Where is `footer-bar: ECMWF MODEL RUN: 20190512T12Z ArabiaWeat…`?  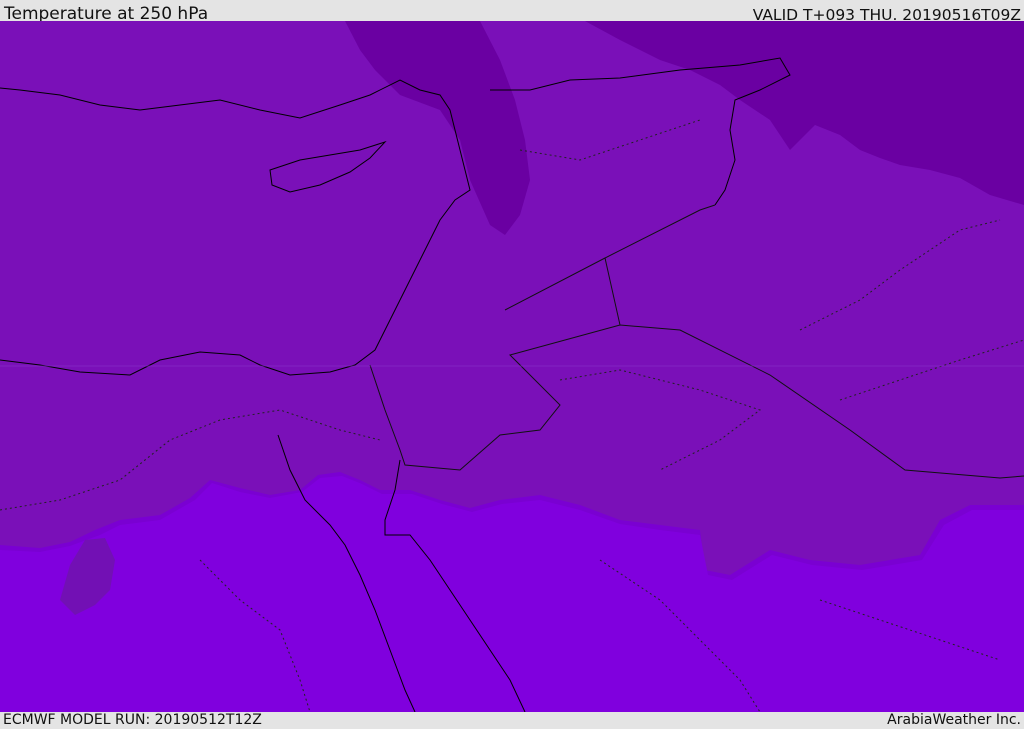
footer-bar: ECMWF MODEL RUN: 20190512T12Z ArabiaWeat… is located at coordinates (512, 720).